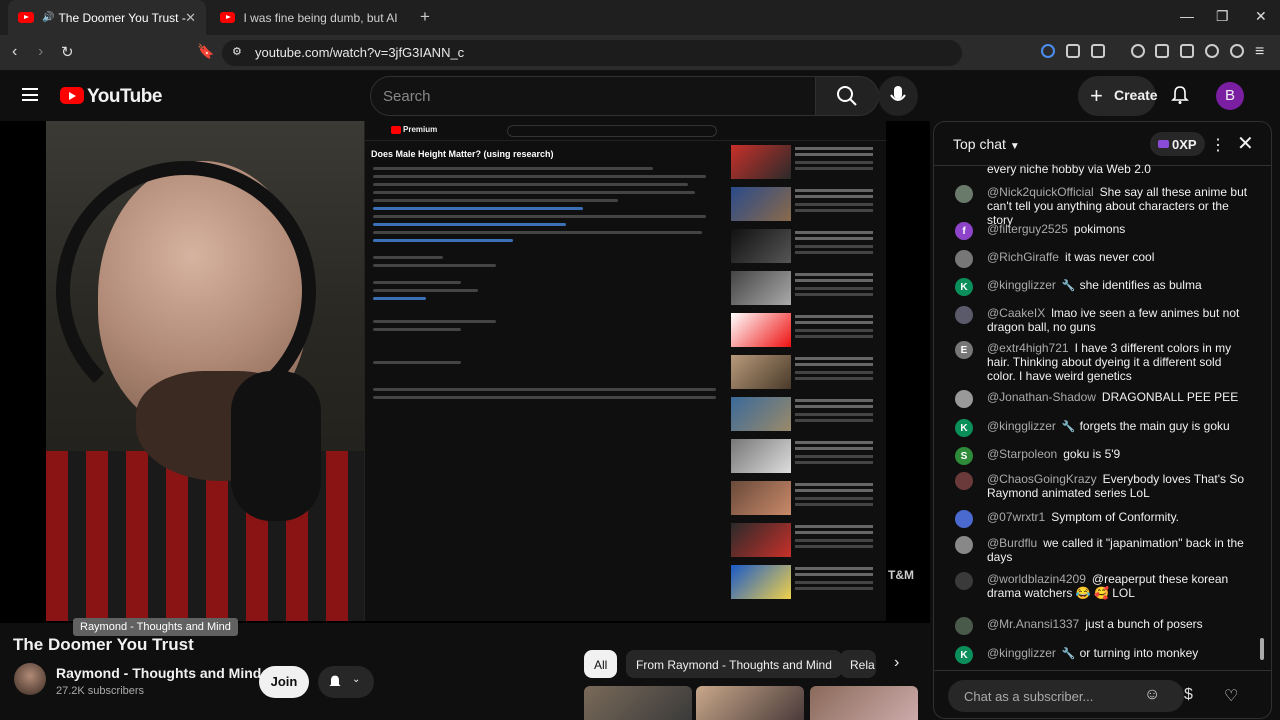 This screenshot has width=1280, height=720. I want to click on mini-youtube-header: Premium, so click(625, 131).